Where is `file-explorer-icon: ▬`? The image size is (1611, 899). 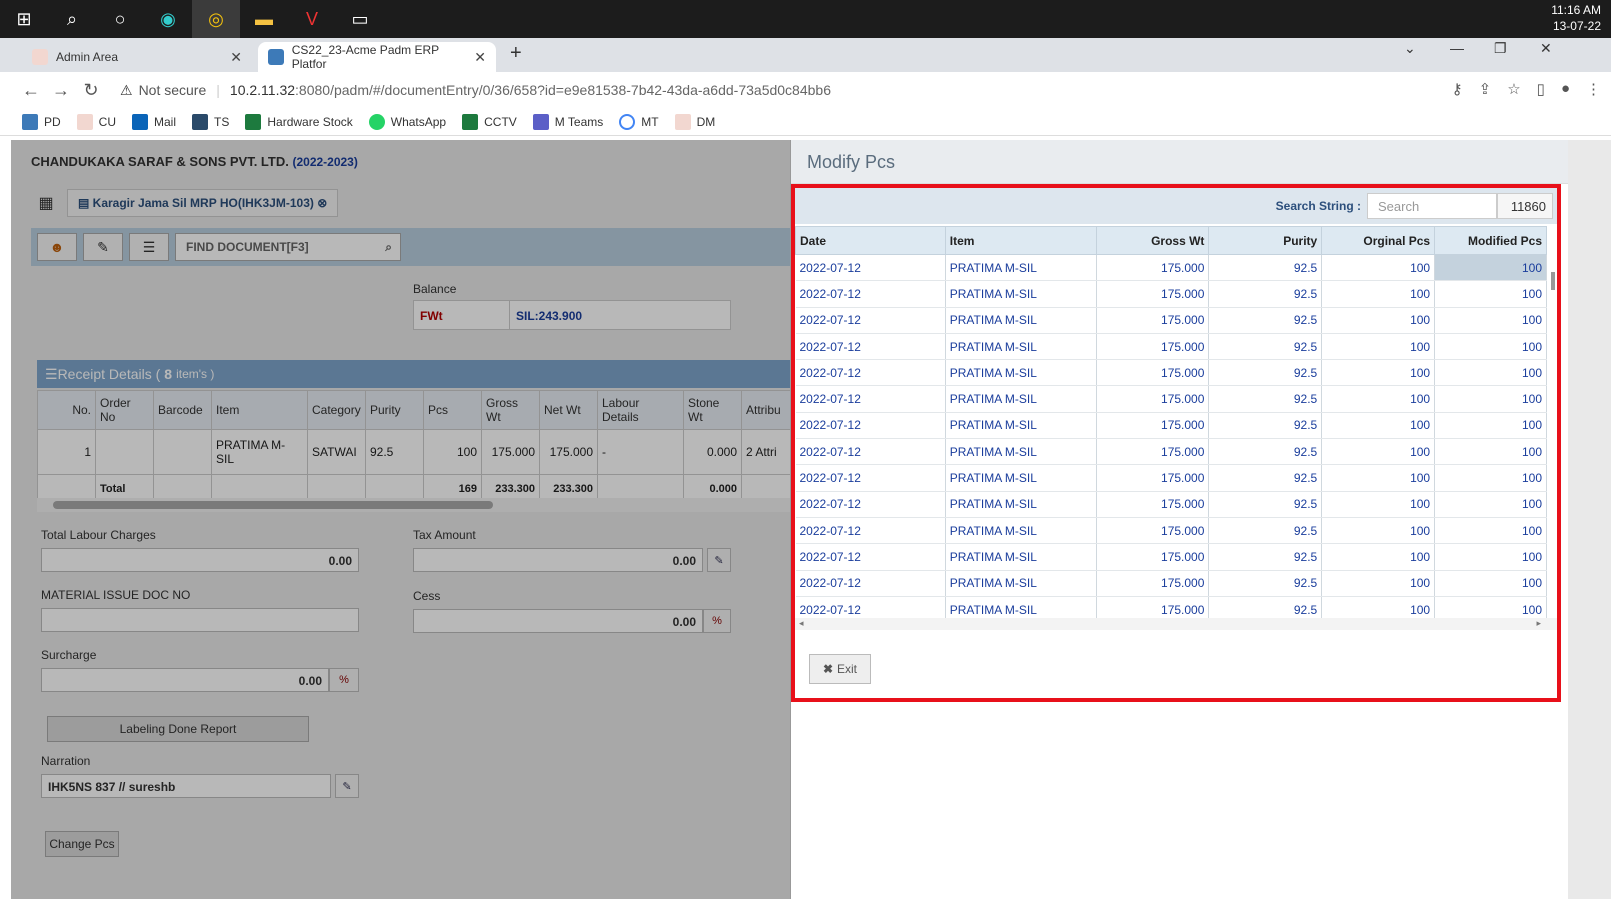 file-explorer-icon: ▬ is located at coordinates (264, 19).